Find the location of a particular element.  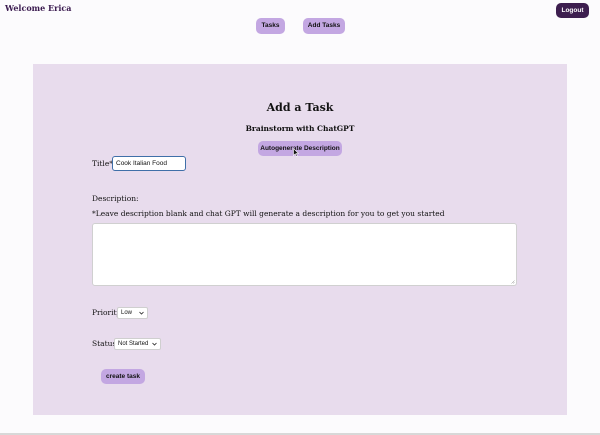

create-task-button: create task is located at coordinates (123, 376).